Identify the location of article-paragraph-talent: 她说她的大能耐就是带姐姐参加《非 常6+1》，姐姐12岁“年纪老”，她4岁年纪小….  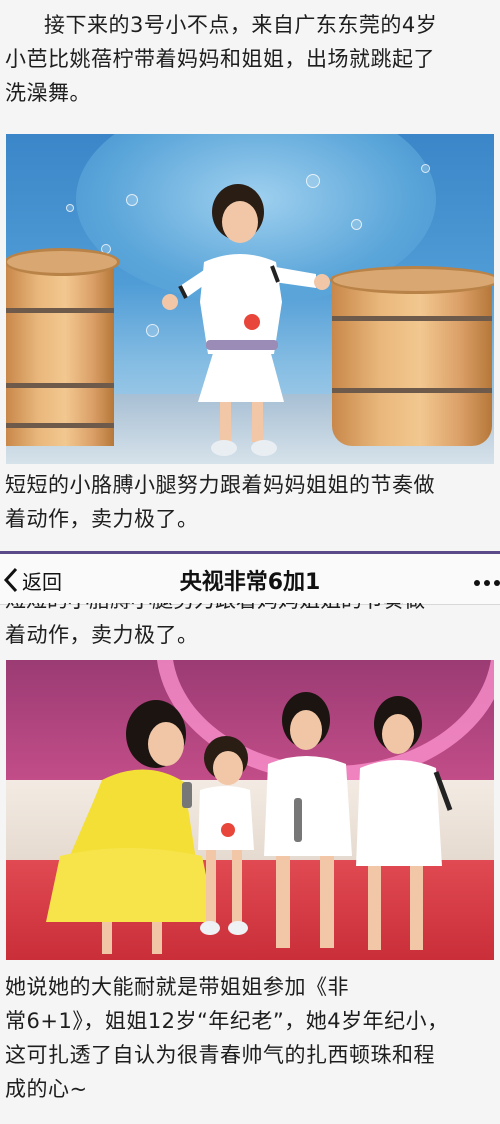
(250, 1038).